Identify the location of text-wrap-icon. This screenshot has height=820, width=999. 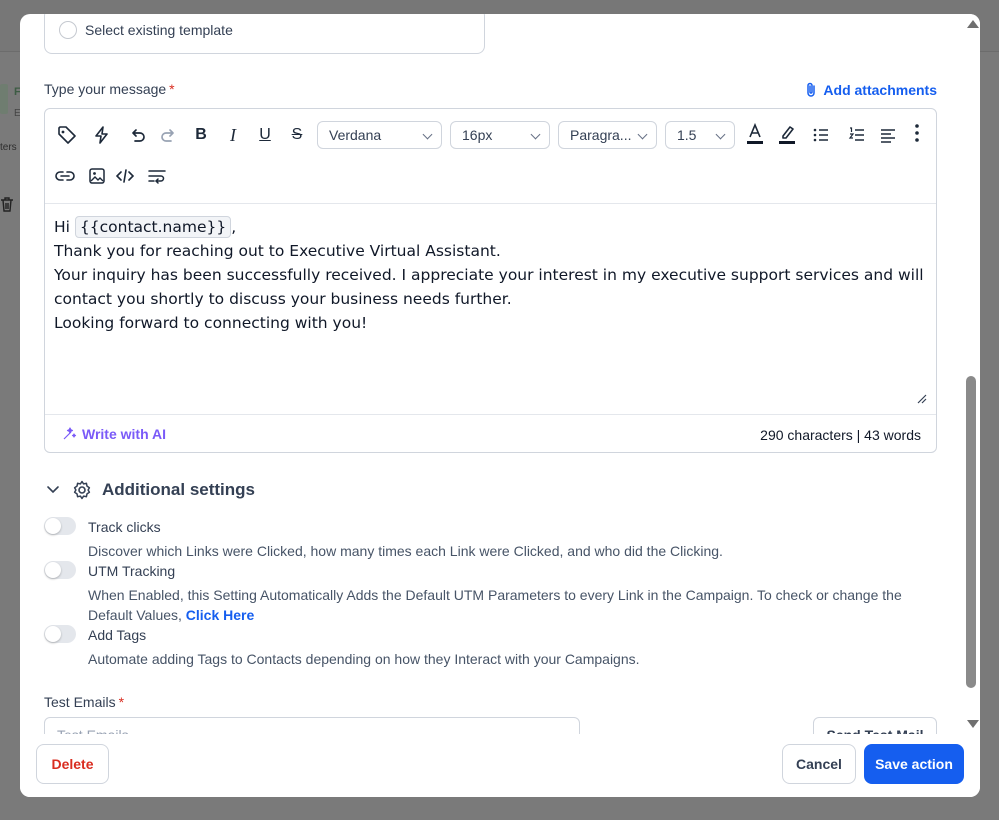
(157, 176).